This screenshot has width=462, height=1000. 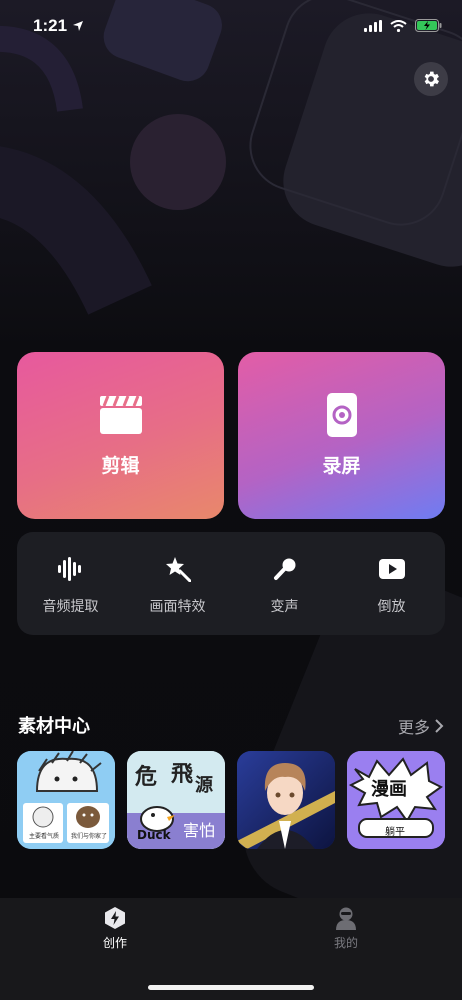 What do you see at coordinates (341, 466) in the screenshot?
I see `record-card-label: 录屏` at bounding box center [341, 466].